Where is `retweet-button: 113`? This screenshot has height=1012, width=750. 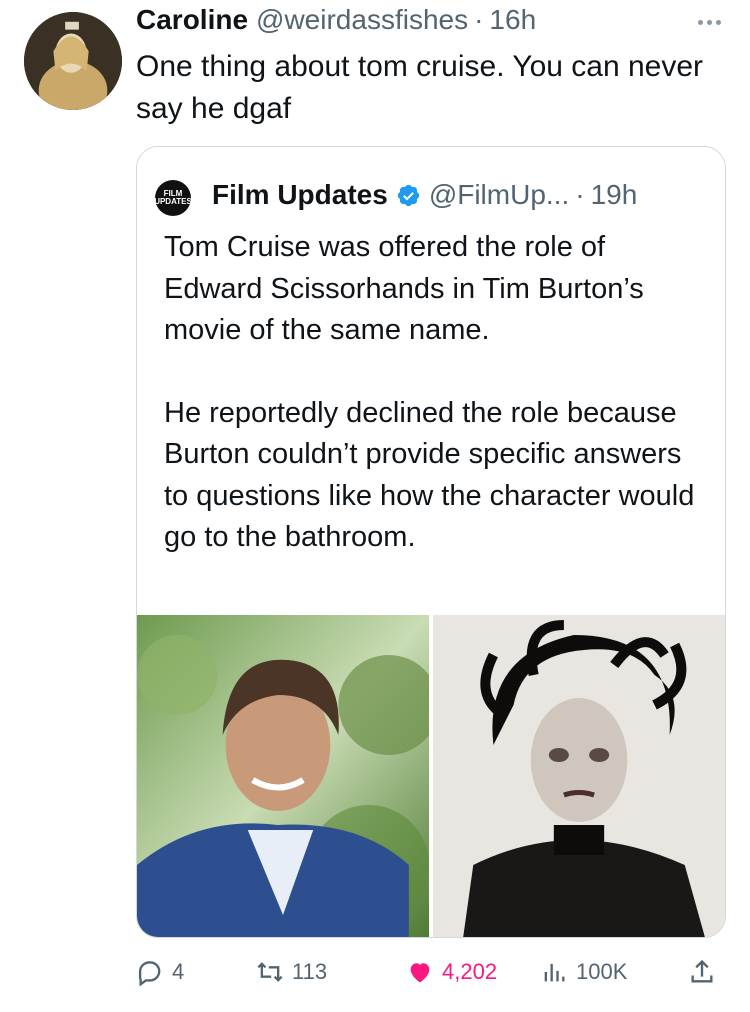 retweet-button: 113 is located at coordinates (291, 972).